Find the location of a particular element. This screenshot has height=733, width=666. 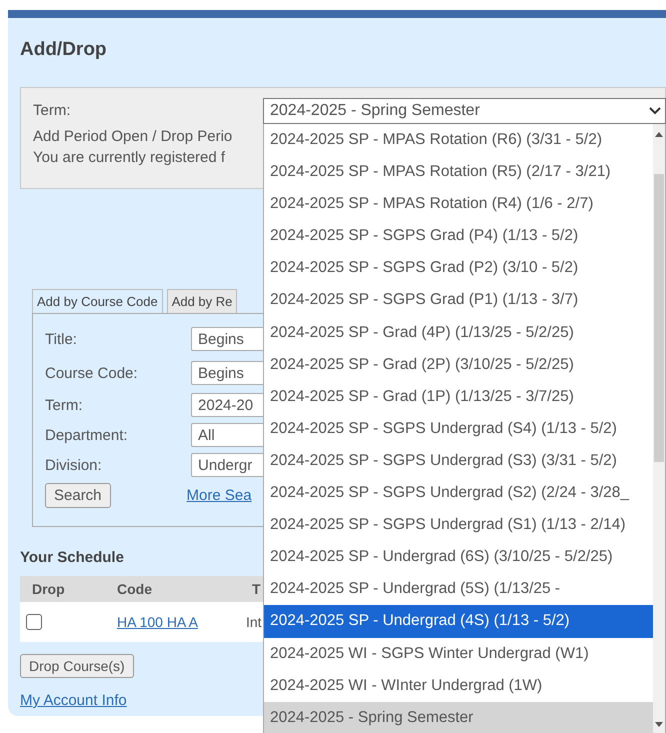

term-info-text: You are currently registered f is located at coordinates (129, 158).